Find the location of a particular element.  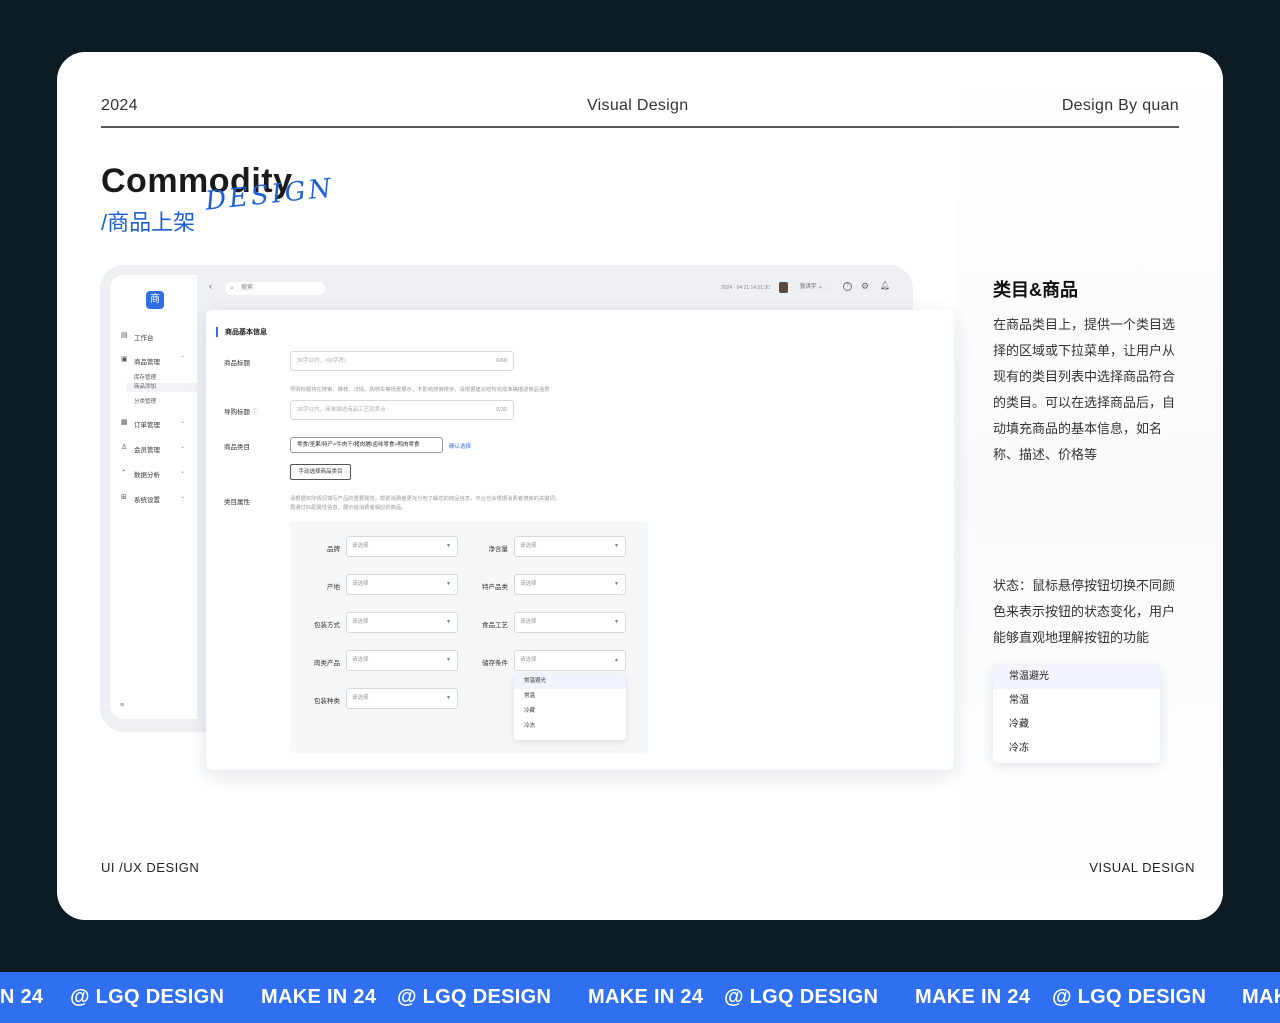

search-icon: ⌕ is located at coordinates (232, 288).